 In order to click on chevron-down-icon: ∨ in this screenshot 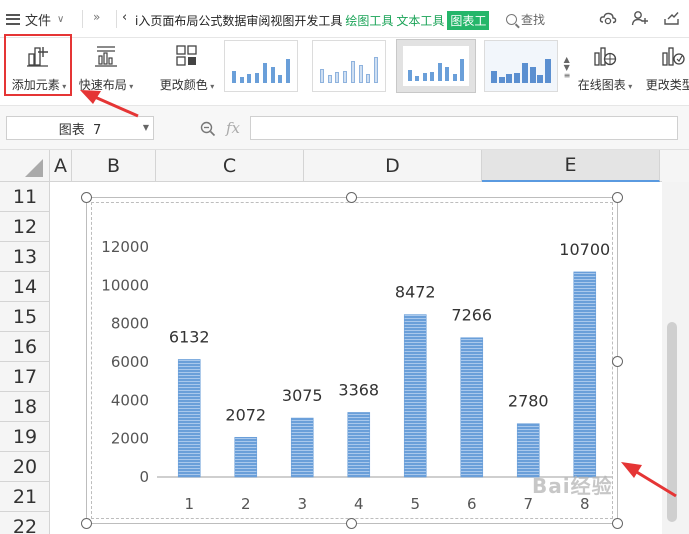, I will do `click(61, 19)`.